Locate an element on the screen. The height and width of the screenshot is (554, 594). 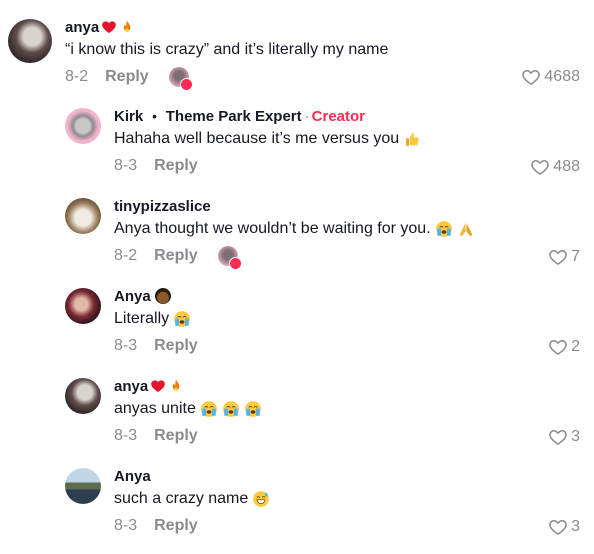
like-button: 4688 is located at coordinates (550, 77).